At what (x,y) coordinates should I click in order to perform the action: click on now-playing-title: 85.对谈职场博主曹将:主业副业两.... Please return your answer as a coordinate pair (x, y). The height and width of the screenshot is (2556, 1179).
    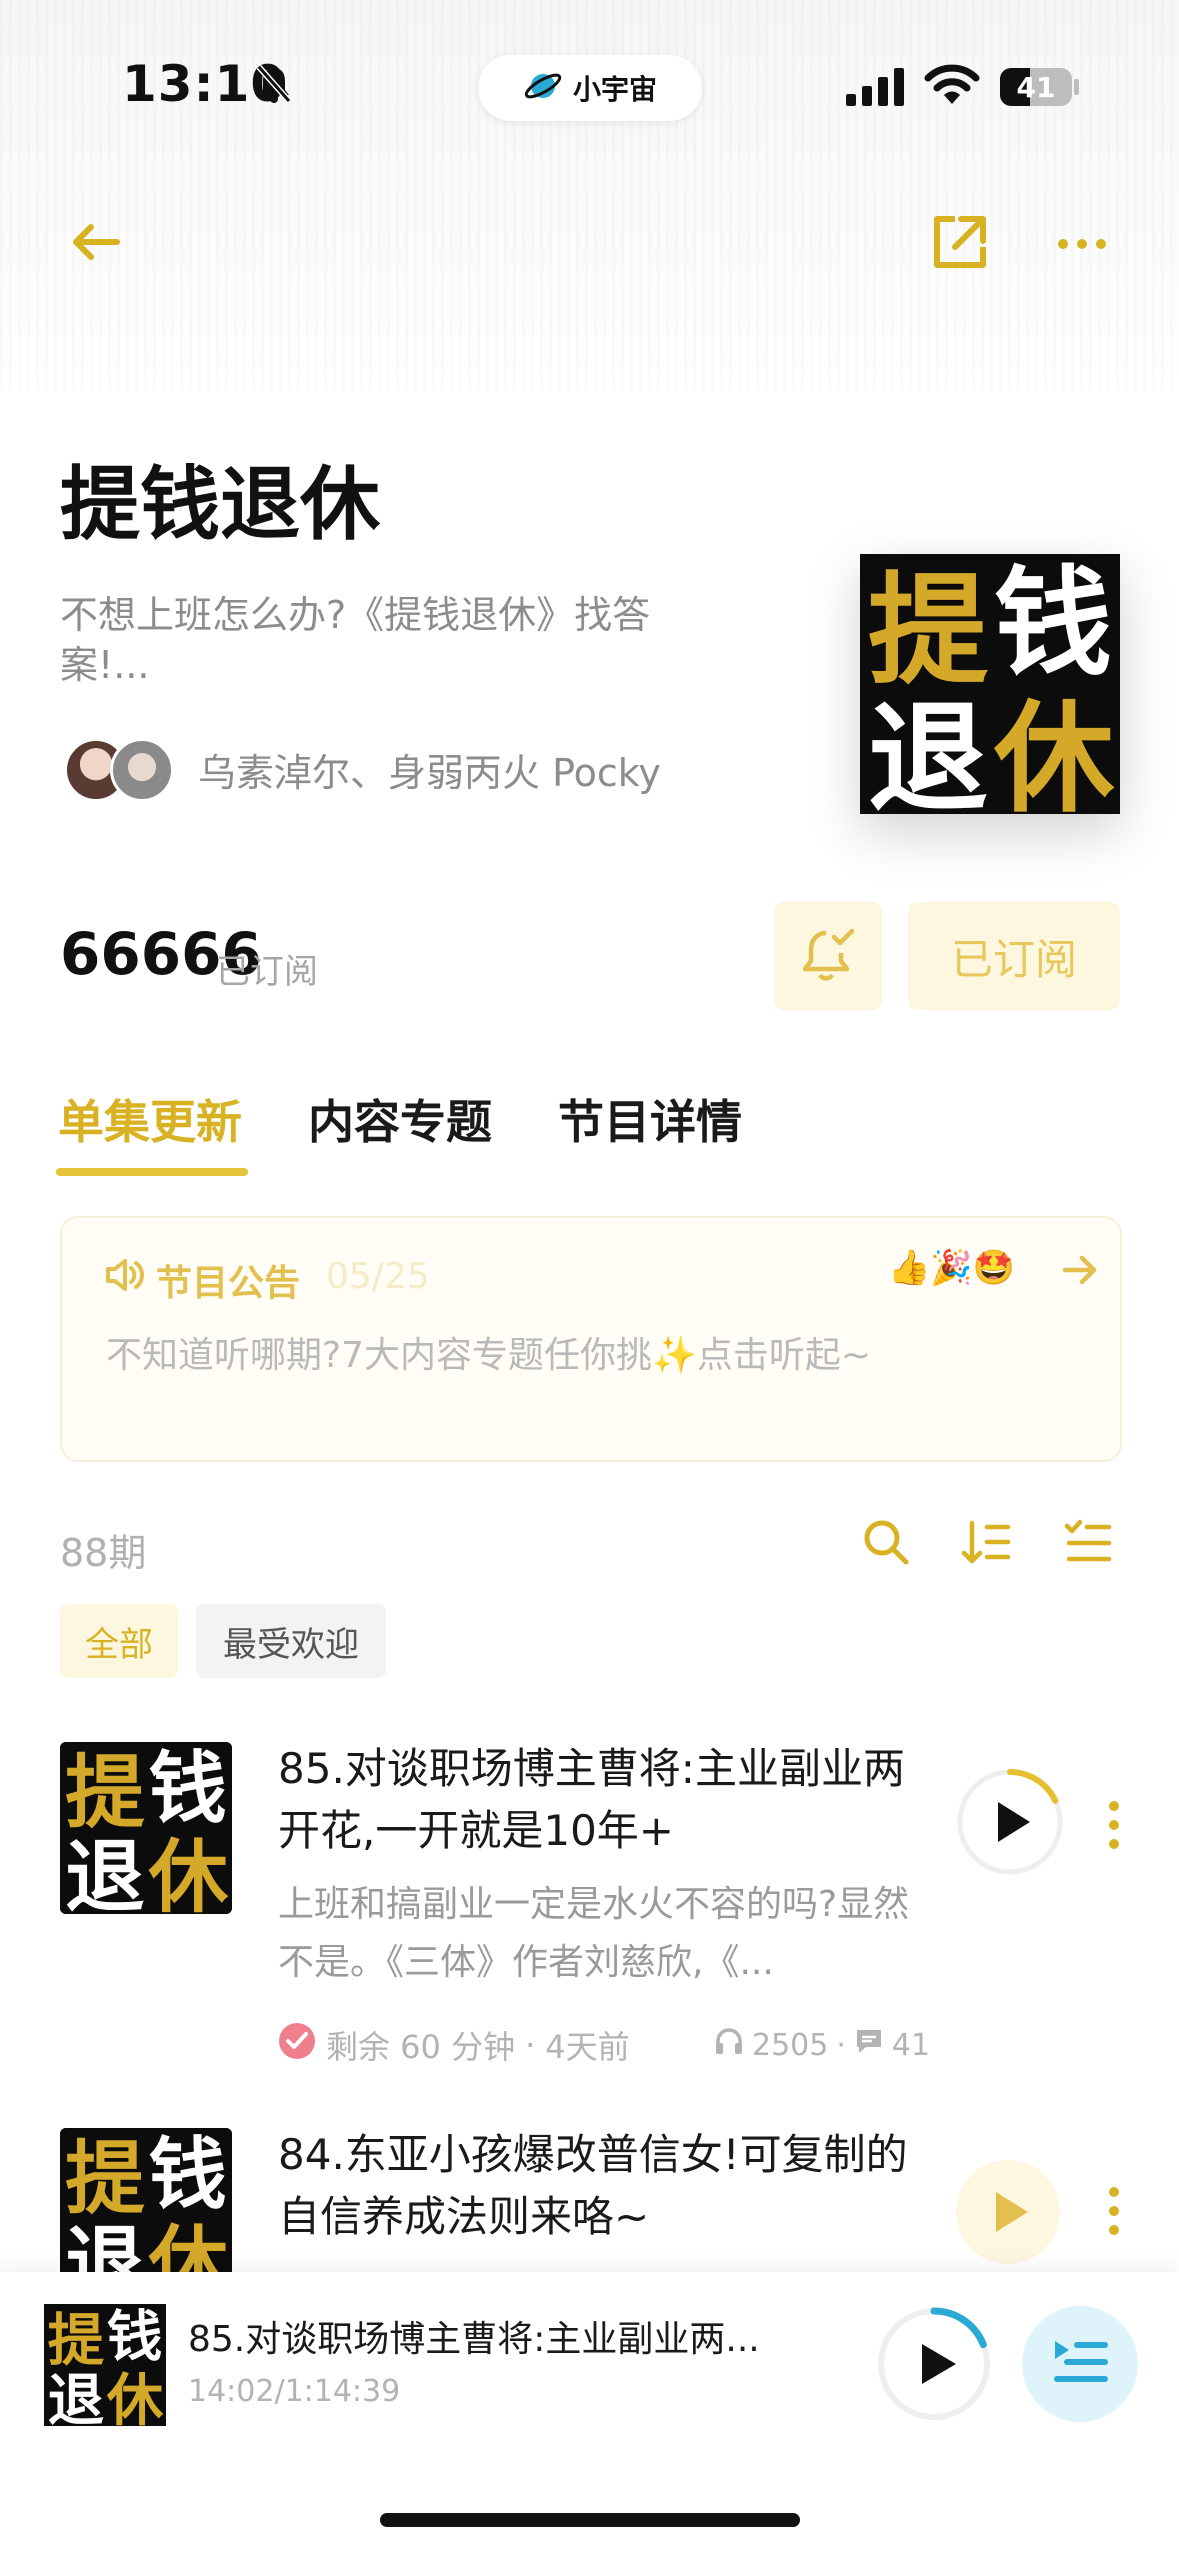
    Looking at the image, I should click on (474, 2339).